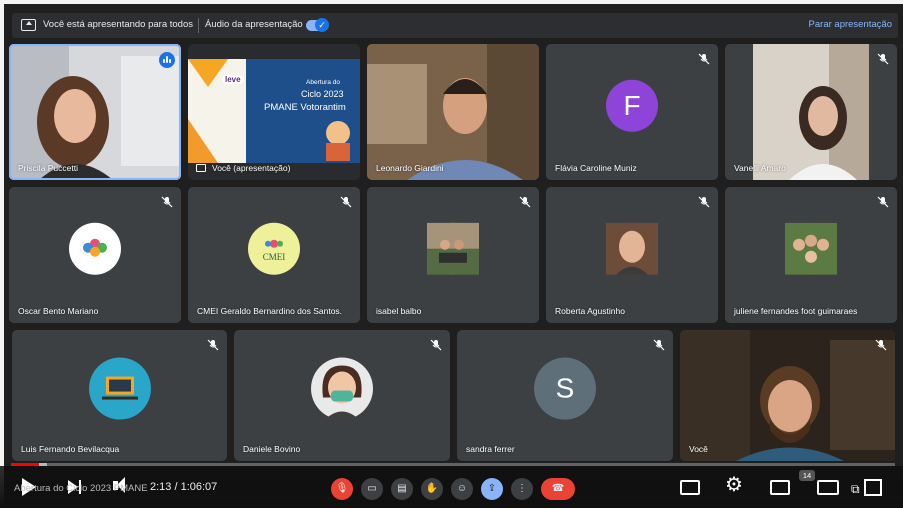  What do you see at coordinates (558, 489) in the screenshot?
I see `leave-call-button: ☎` at bounding box center [558, 489].